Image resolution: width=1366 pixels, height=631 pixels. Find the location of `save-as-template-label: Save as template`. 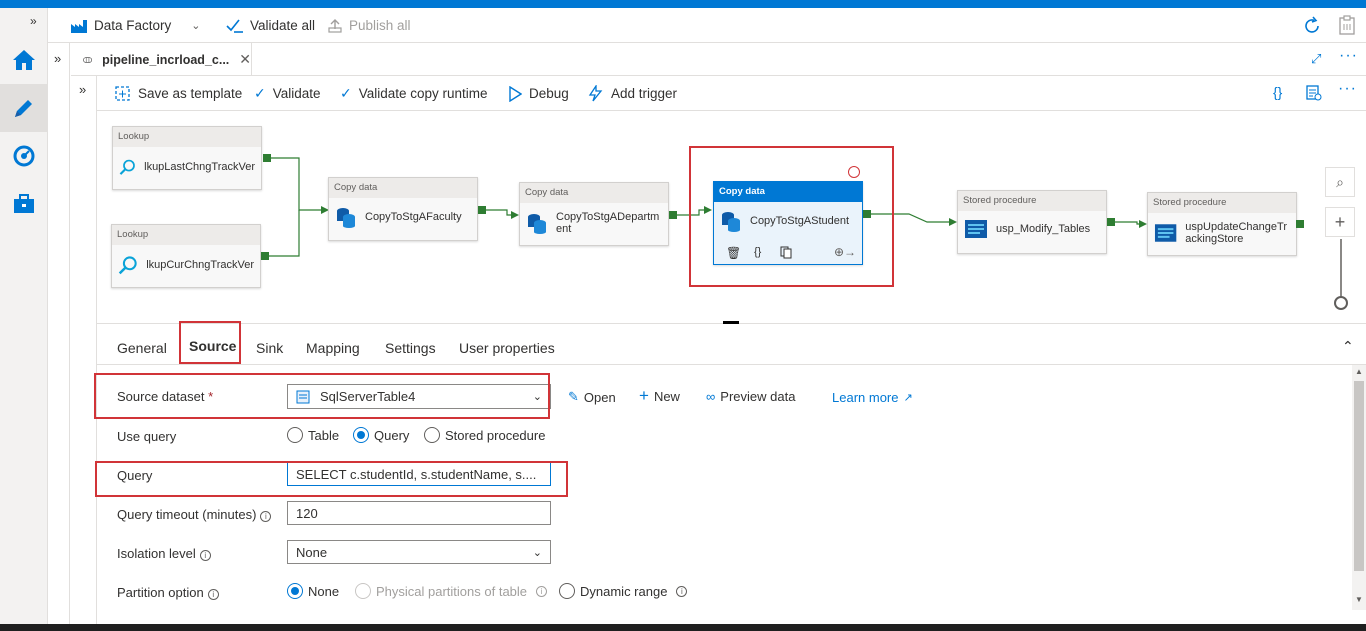

save-as-template-label: Save as template is located at coordinates (190, 93).